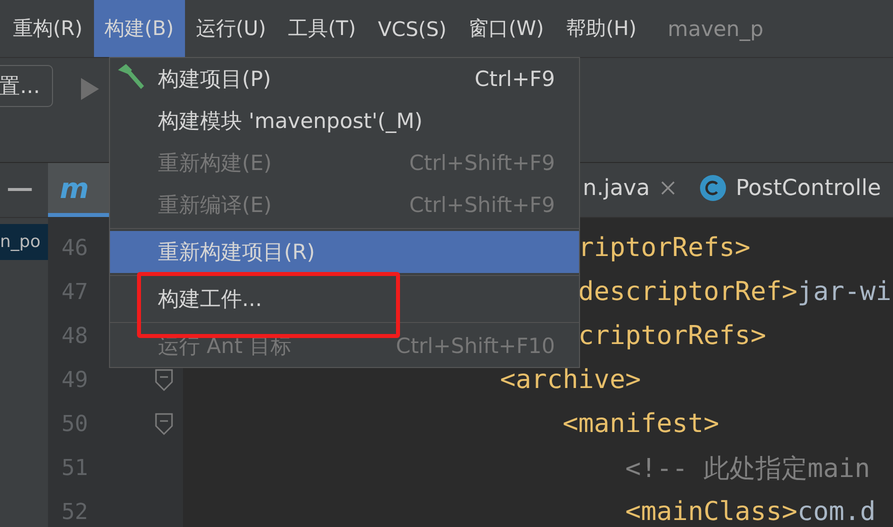  I want to click on code-line: riptorRefs>, so click(663, 248).